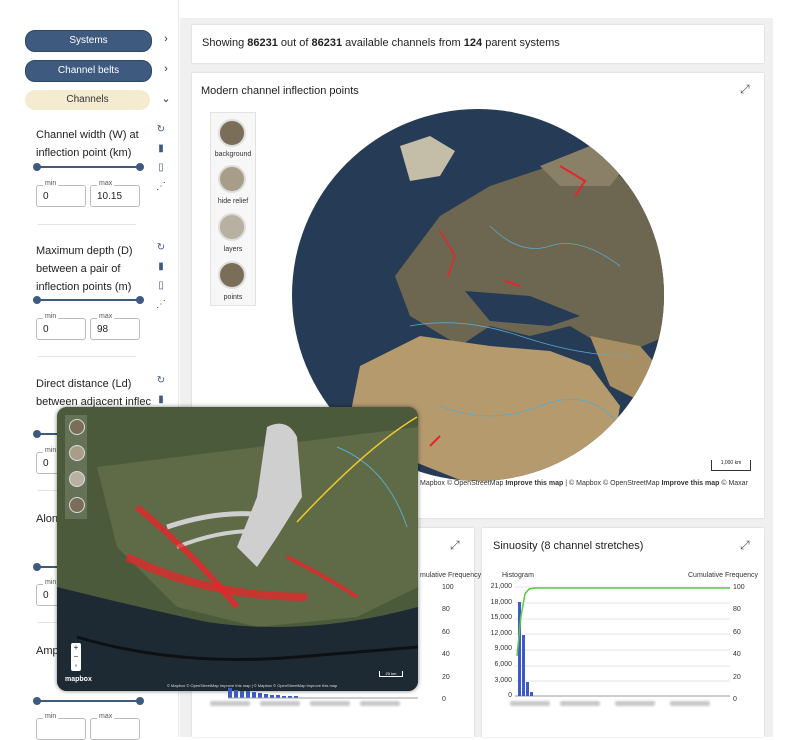  I want to click on tool-label: points, so click(233, 297).